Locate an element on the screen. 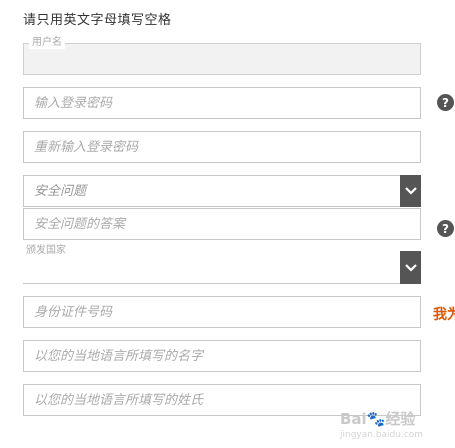 This screenshot has width=455, height=448. security-question-select: 安全问题 is located at coordinates (222, 191).